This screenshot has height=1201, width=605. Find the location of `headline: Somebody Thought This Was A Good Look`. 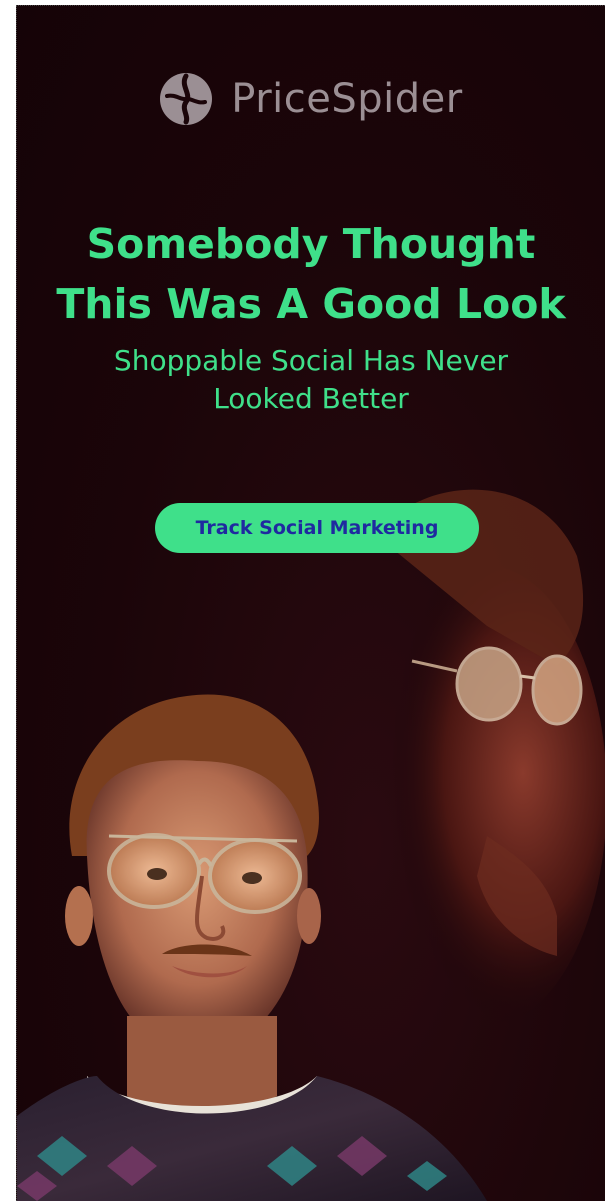

headline: Somebody Thought This Was A Good Look is located at coordinates (311, 274).